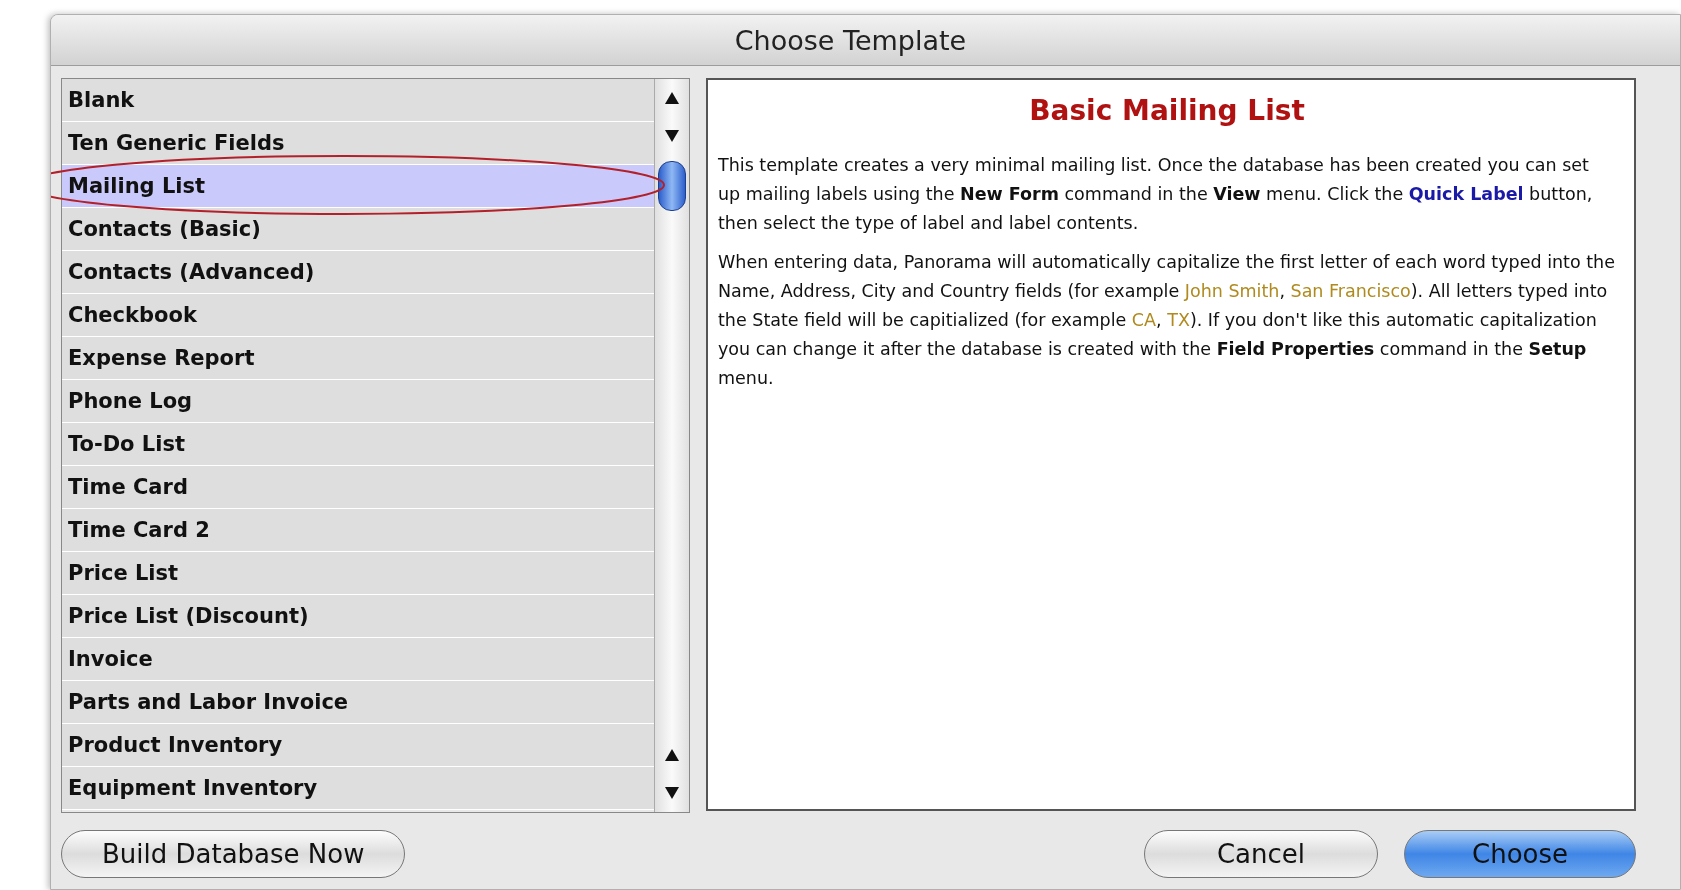  I want to click on template-item: Price List (Discount), so click(358, 616).